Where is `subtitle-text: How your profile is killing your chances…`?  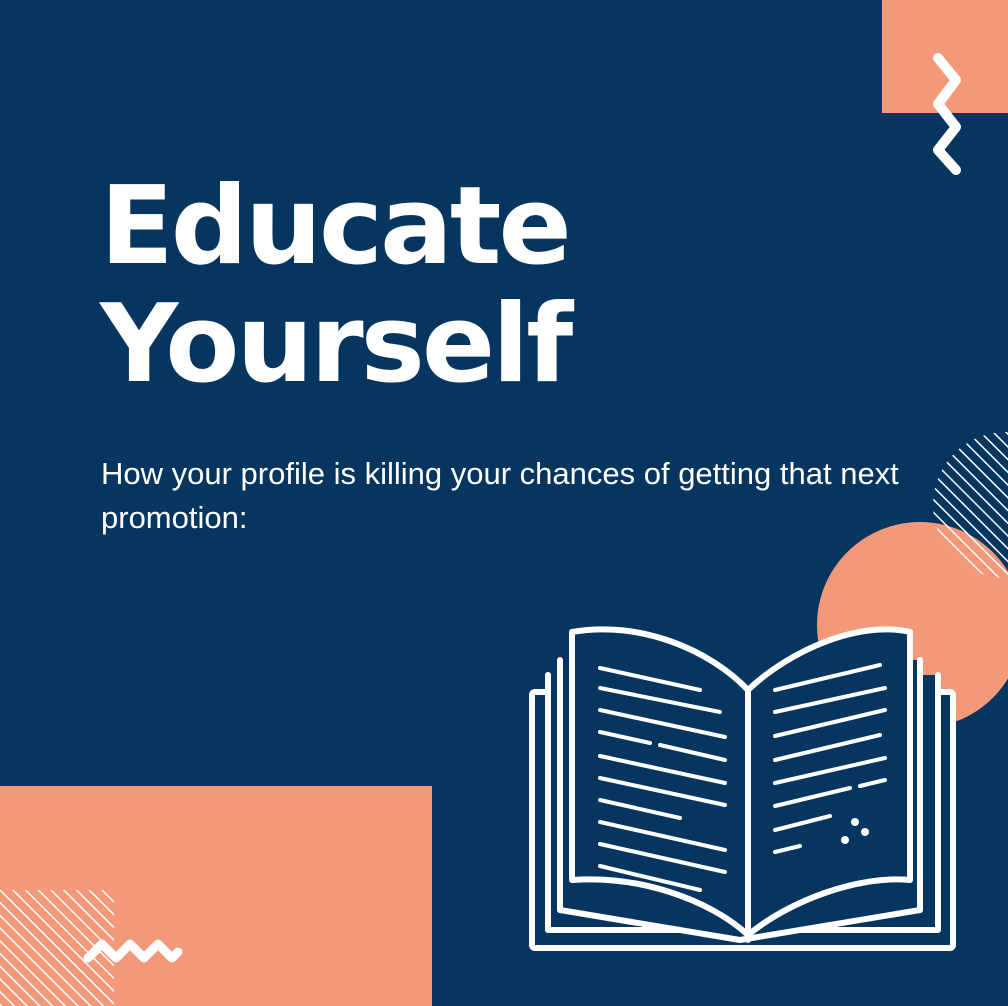 subtitle-text: How your profile is killing your chances… is located at coordinates (500, 495).